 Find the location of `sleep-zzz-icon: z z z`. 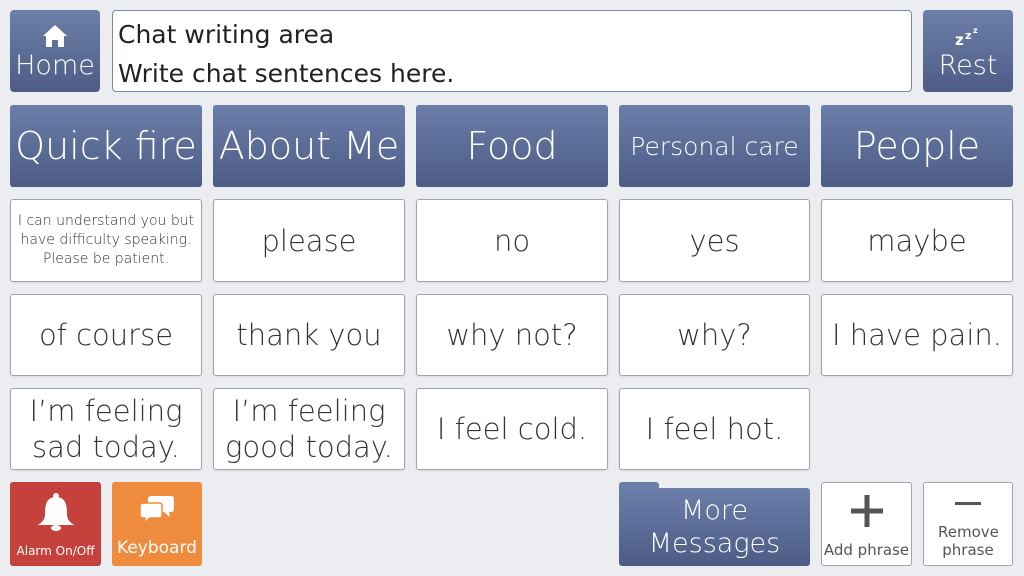

sleep-zzz-icon: z z z is located at coordinates (968, 36).